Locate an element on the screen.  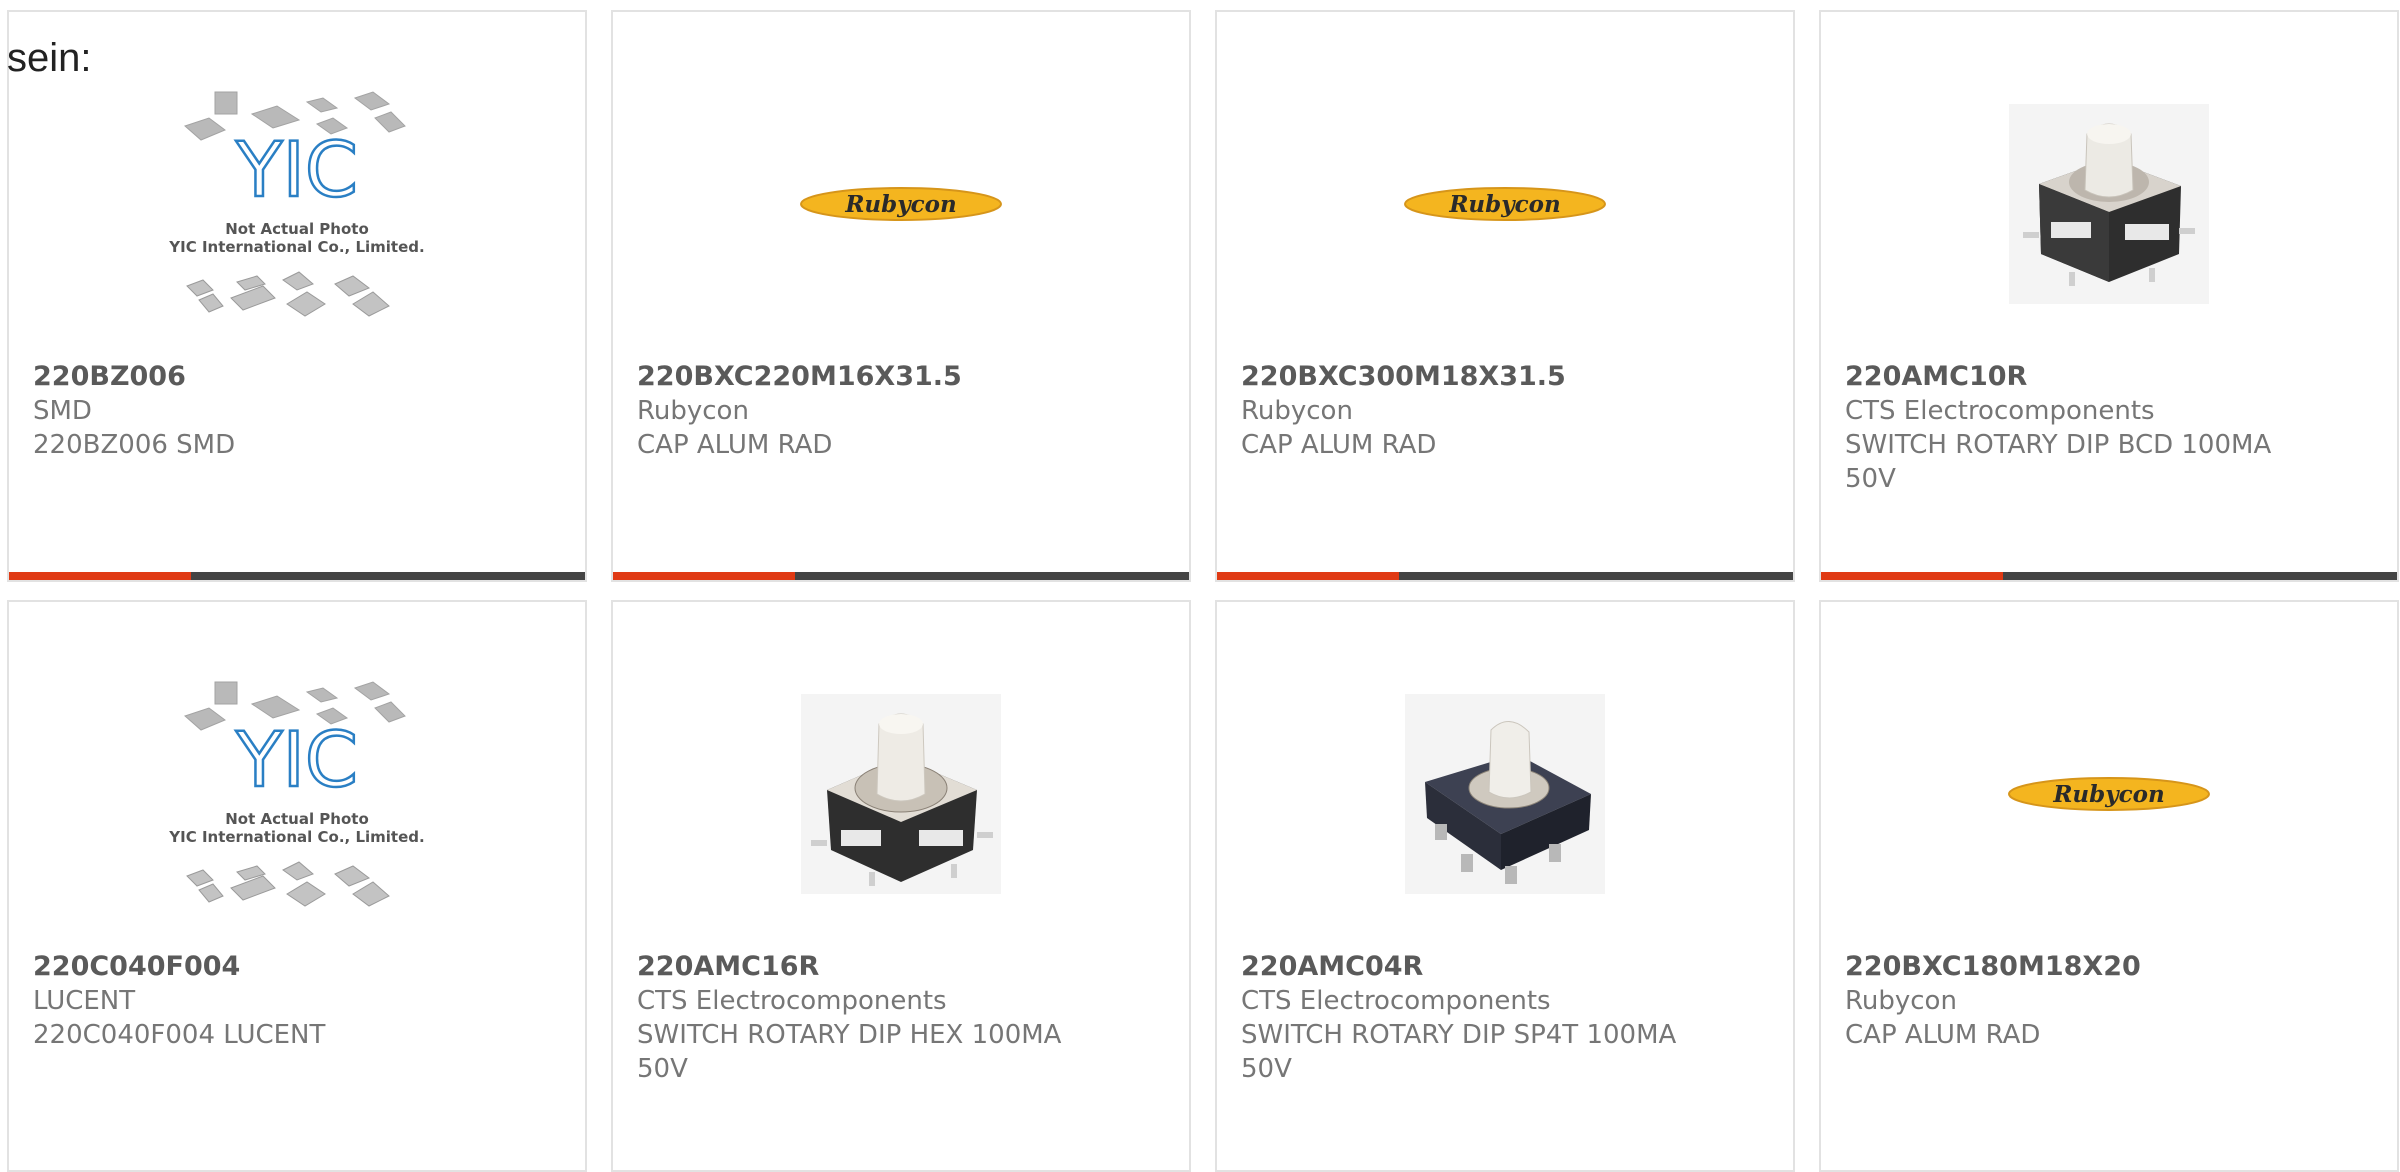
part-number: 220AMC16R is located at coordinates (858, 967).